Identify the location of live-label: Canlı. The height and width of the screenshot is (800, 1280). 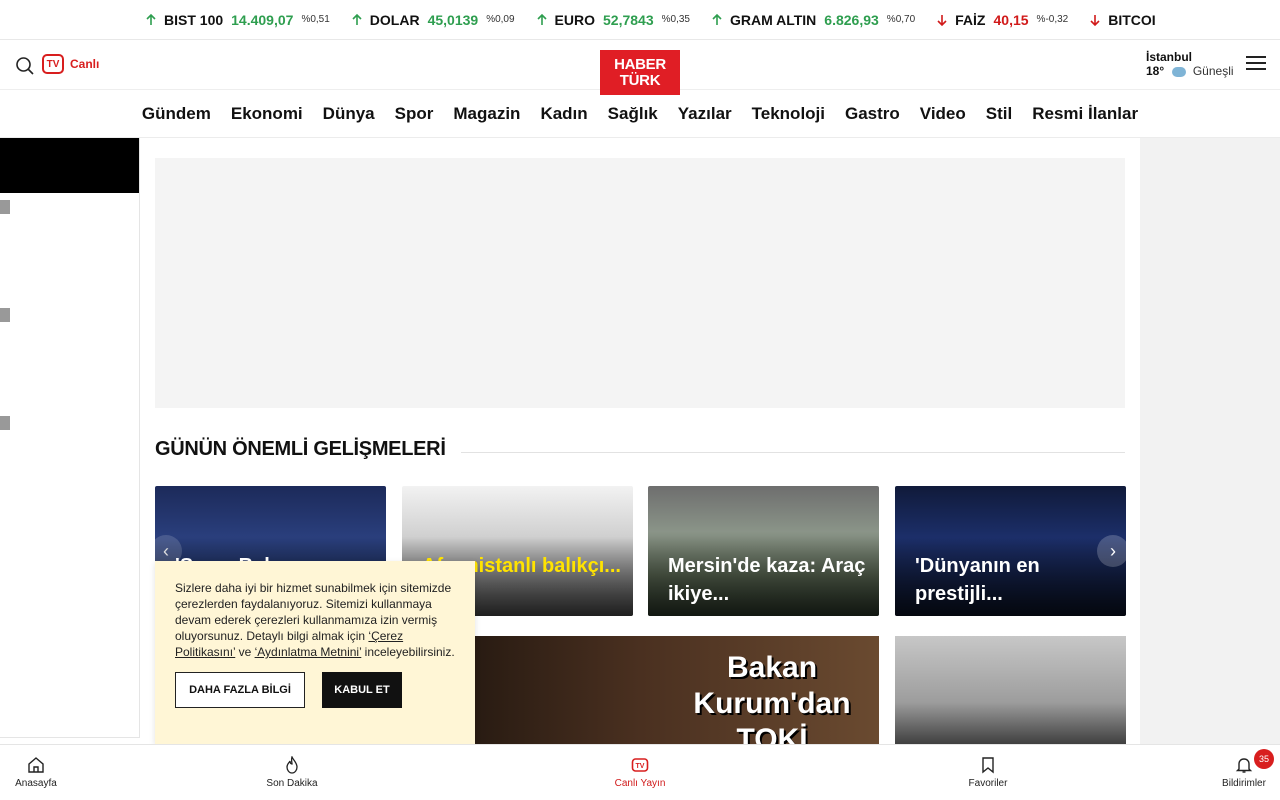
(85, 64).